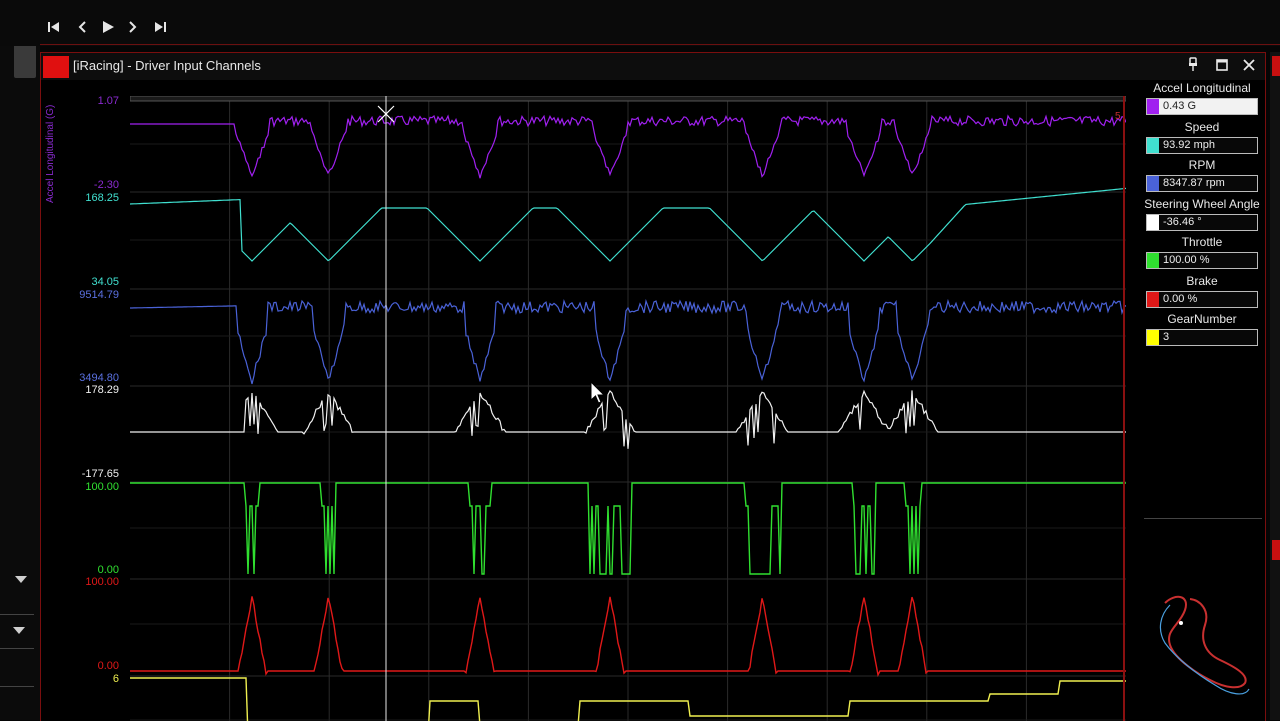  I want to click on legend-item: Accel Longitudinal 0.43 G, so click(1202, 99).